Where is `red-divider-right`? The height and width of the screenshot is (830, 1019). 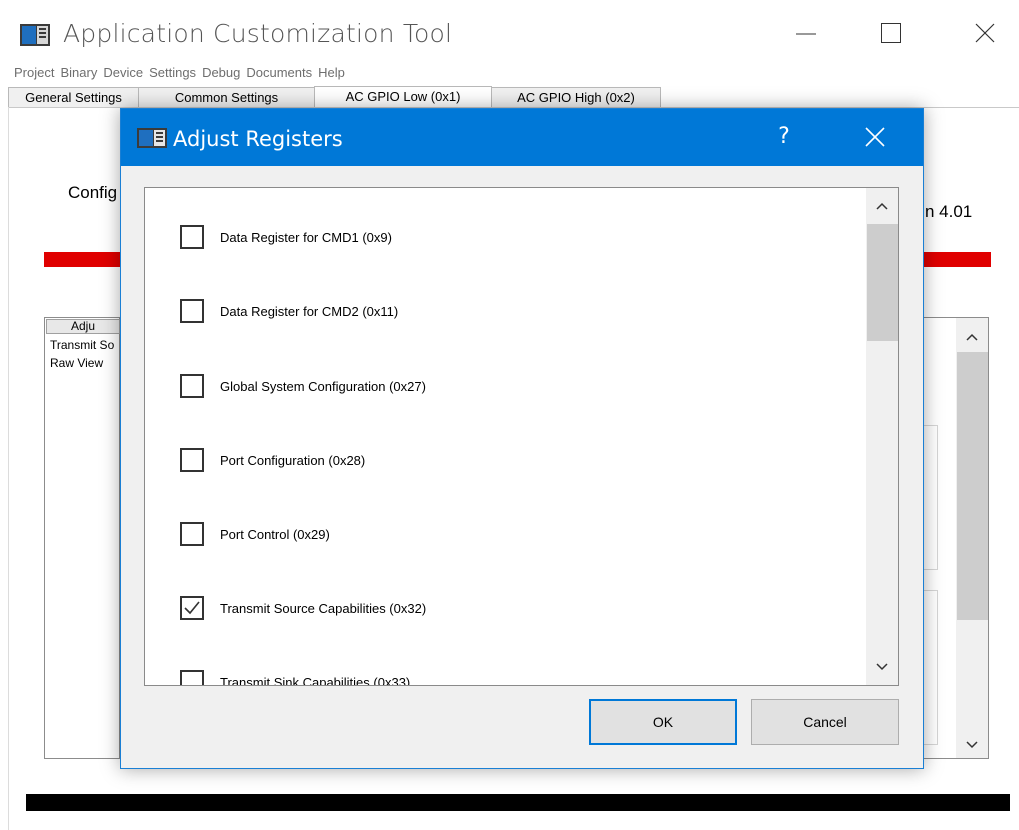 red-divider-right is located at coordinates (955, 259).